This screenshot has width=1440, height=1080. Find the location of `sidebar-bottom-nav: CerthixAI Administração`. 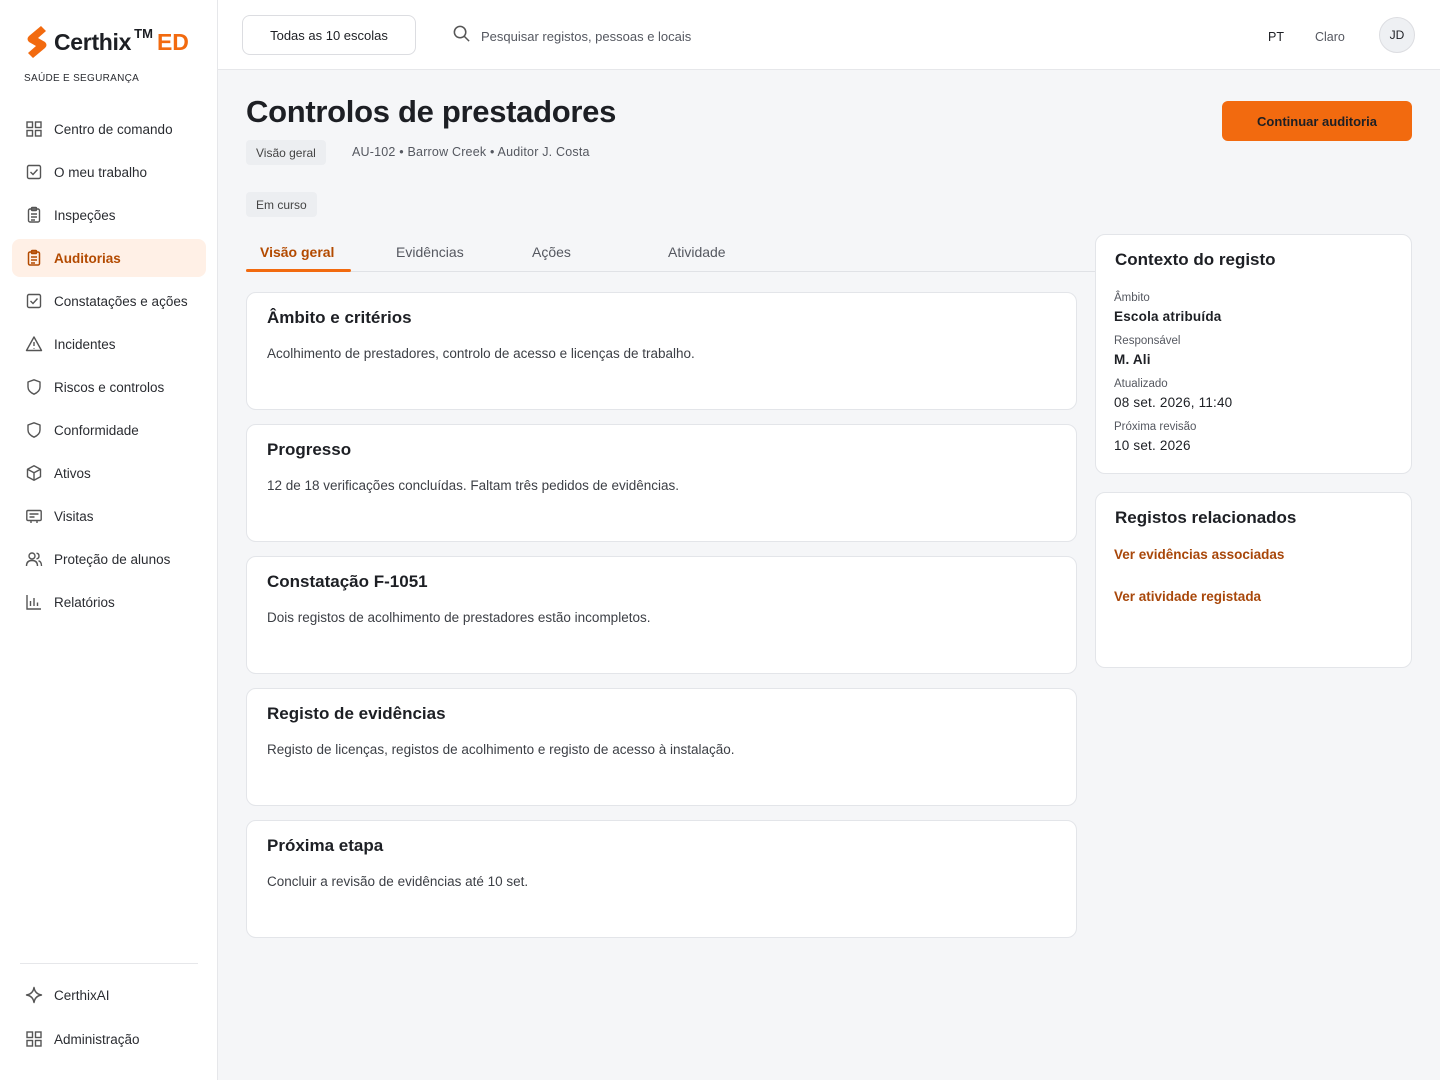

sidebar-bottom-nav: CerthixAI Administração is located at coordinates (109, 1020).